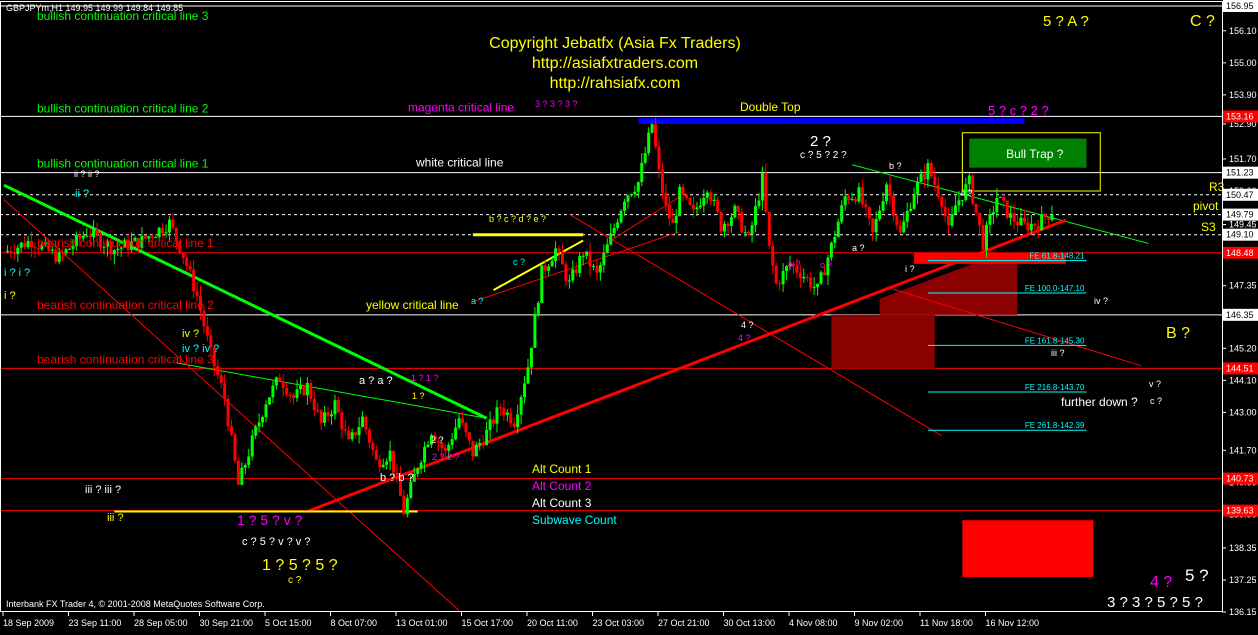 The width and height of the screenshot is (1258, 635). What do you see at coordinates (831, 121) in the screenshot?
I see `double-top-bar` at bounding box center [831, 121].